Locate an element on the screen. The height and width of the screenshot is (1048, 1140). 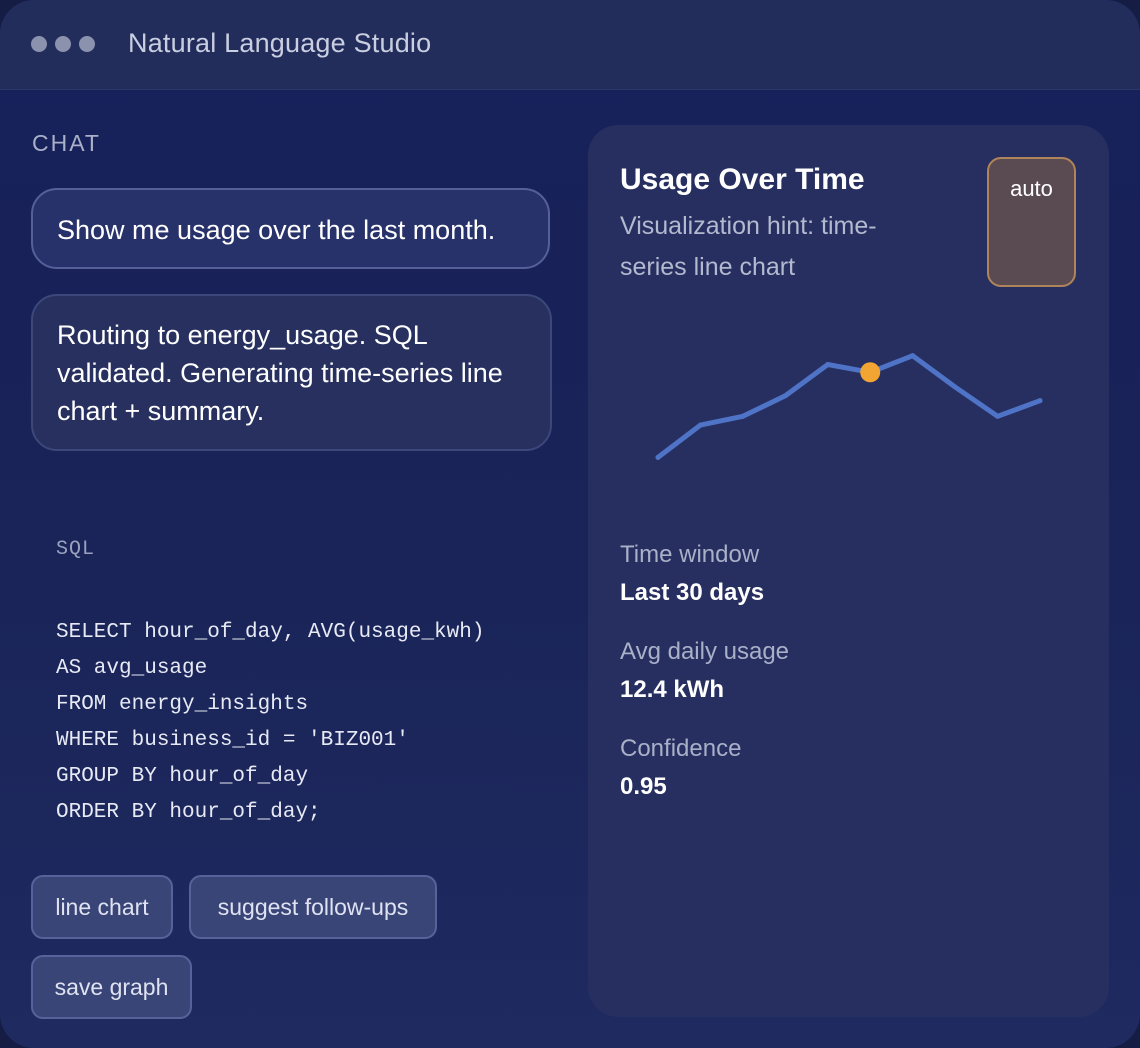
stat-value-confidence: 0.95 is located at coordinates (643, 786).